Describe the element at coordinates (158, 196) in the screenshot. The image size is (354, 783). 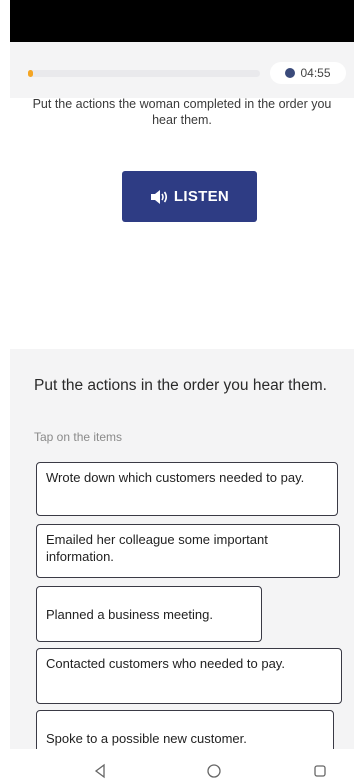
I see `speaker-icon` at that location.